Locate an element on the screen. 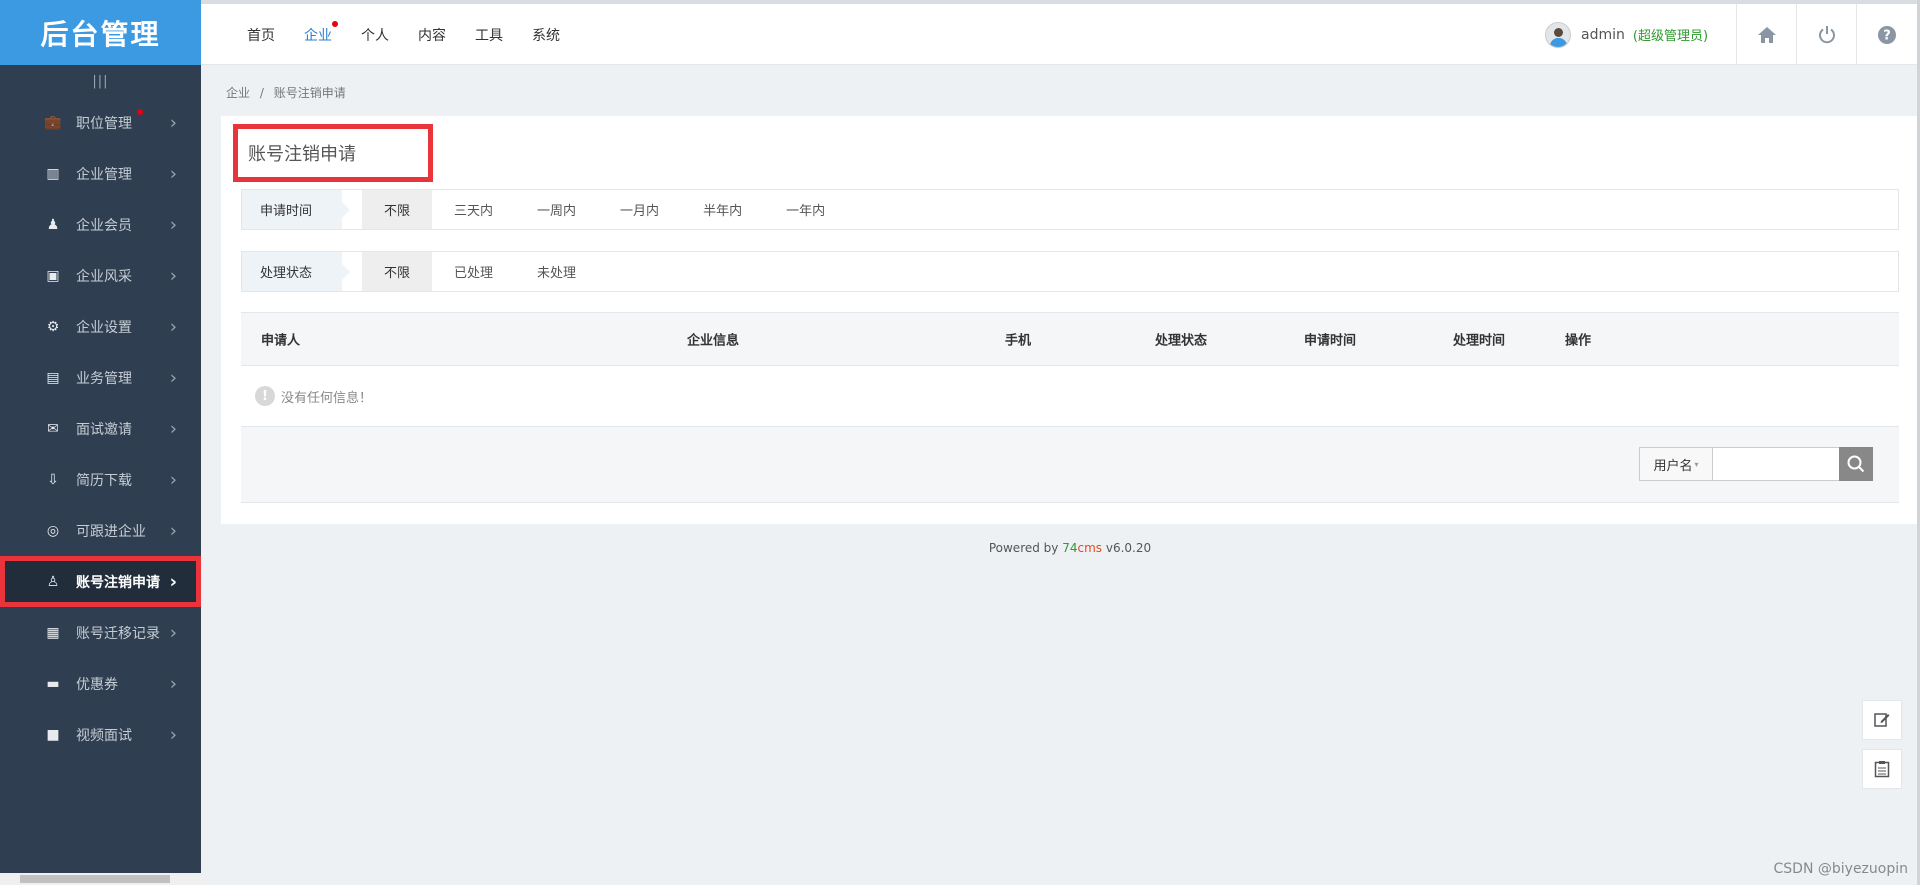  sidebar-item-business-management: ▤ 业务管理 › is located at coordinates (100, 377).